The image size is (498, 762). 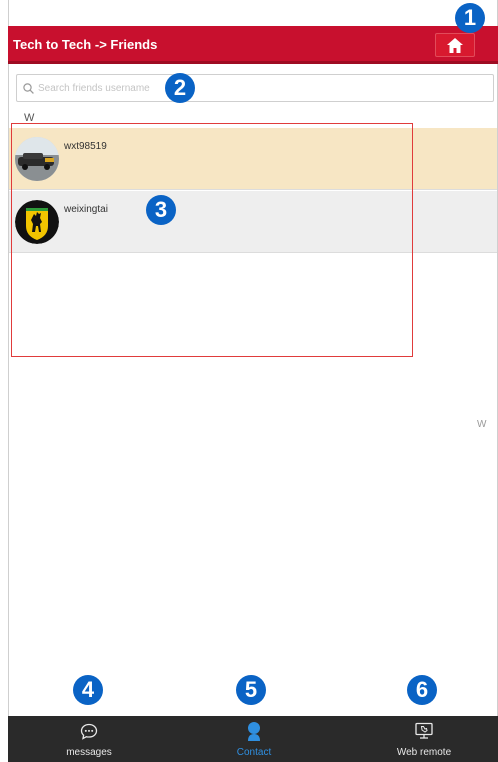 I want to click on annotation-marker-2: 2, so click(x=180, y=88).